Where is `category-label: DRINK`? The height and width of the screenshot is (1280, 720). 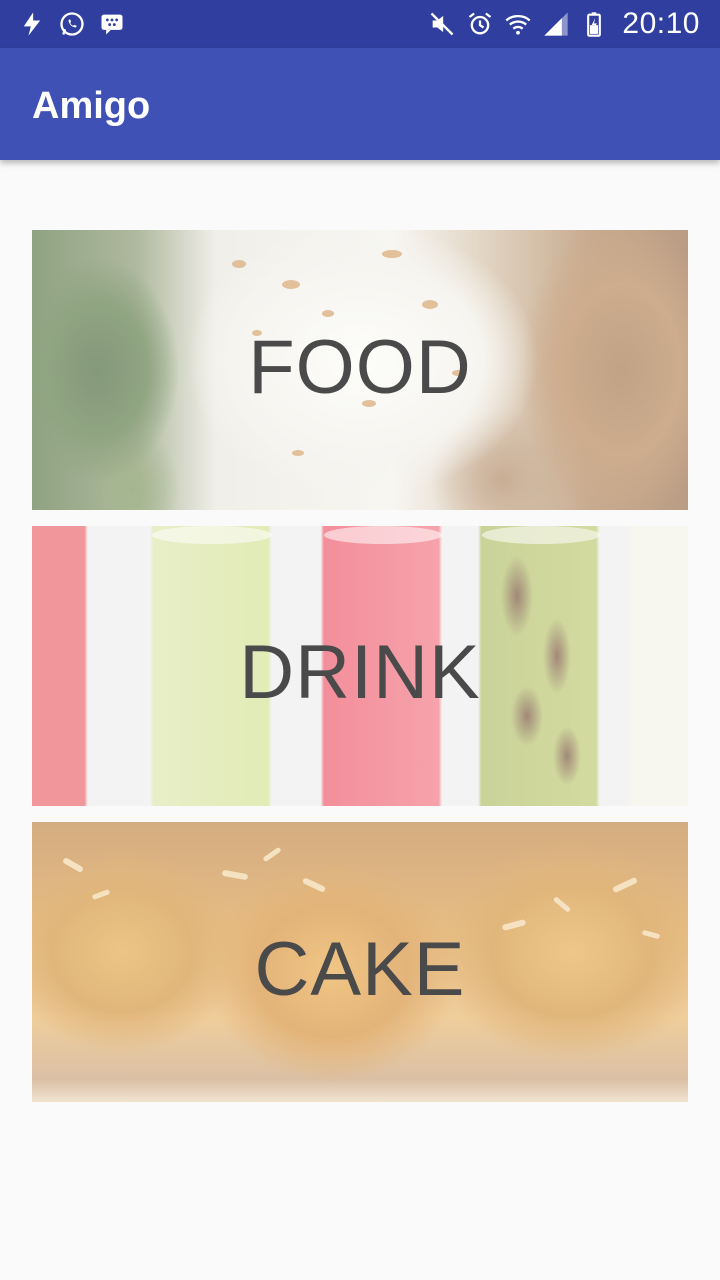
category-label: DRINK is located at coordinates (360, 672).